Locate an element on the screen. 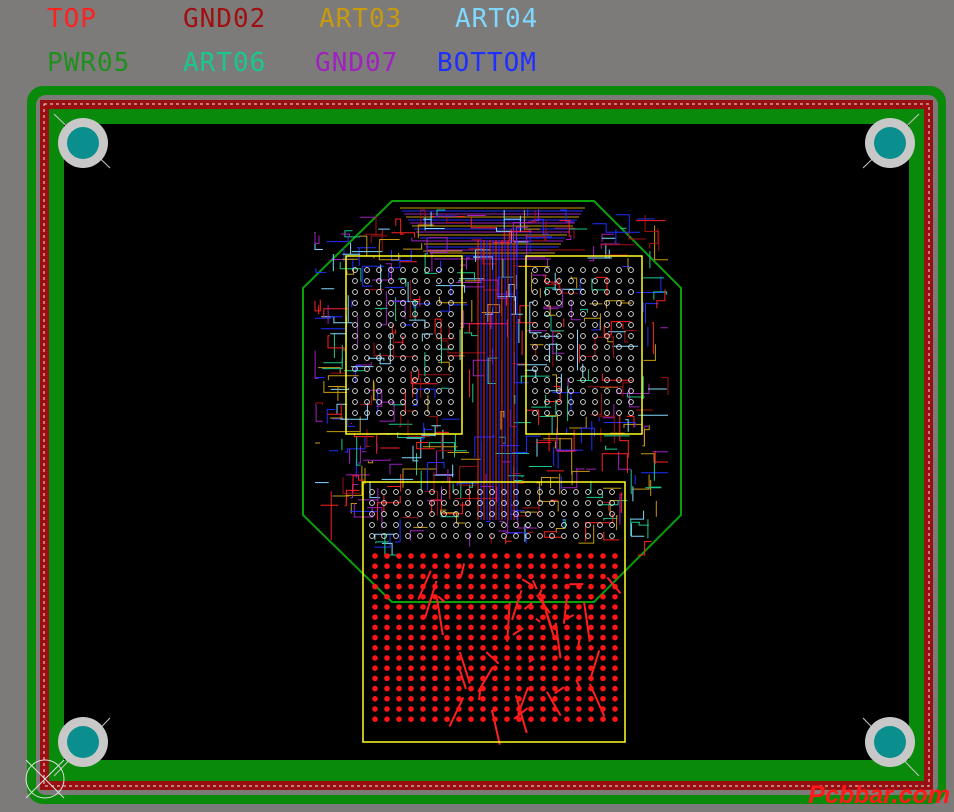 This screenshot has height=812, width=954. layer-label-pwr05: PWR05 is located at coordinates (88, 63).